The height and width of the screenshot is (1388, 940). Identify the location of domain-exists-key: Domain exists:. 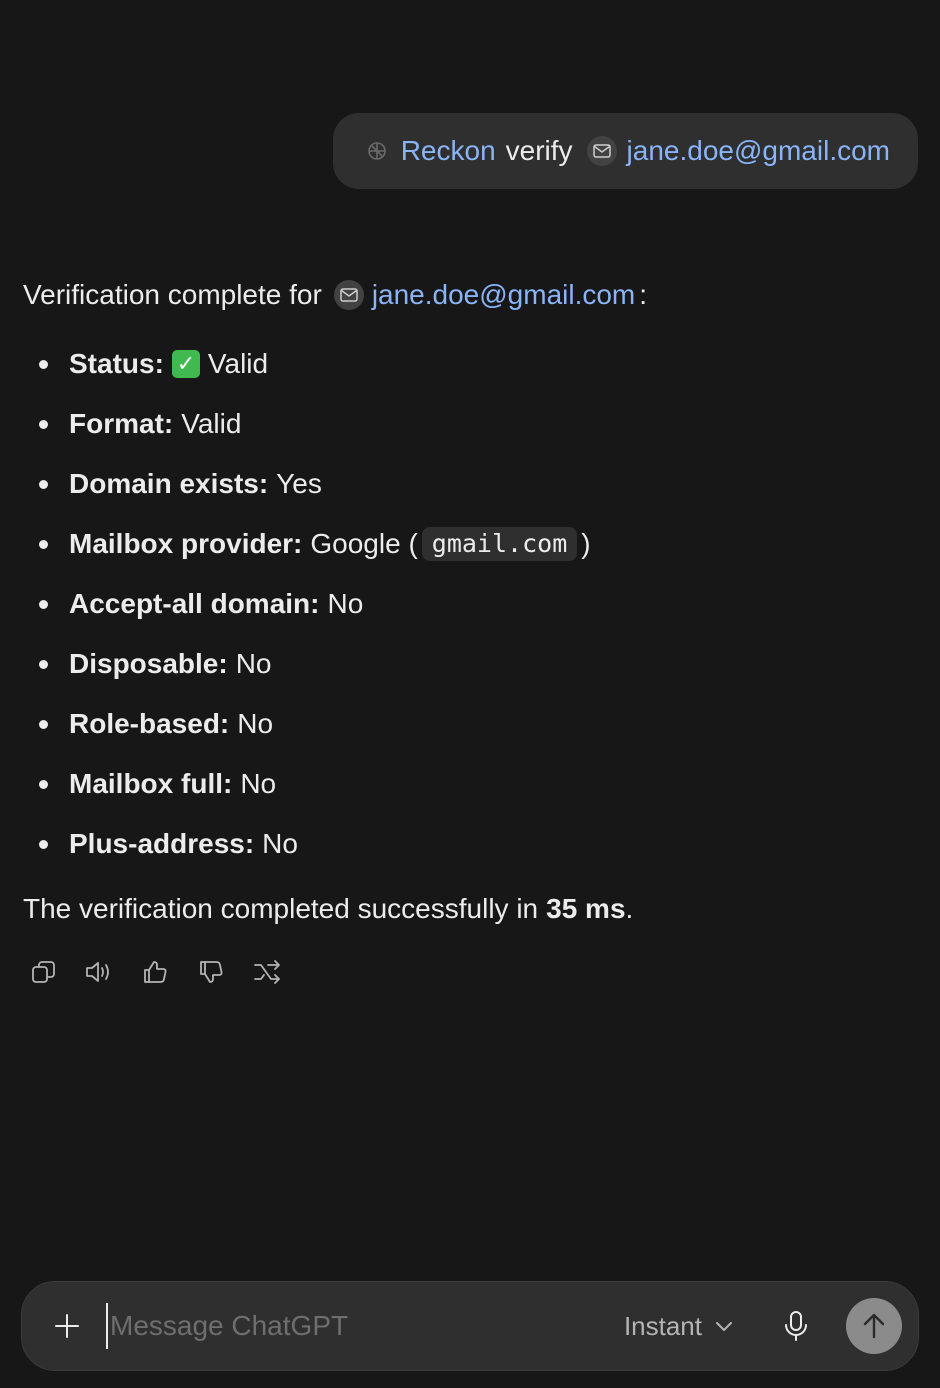
(169, 484).